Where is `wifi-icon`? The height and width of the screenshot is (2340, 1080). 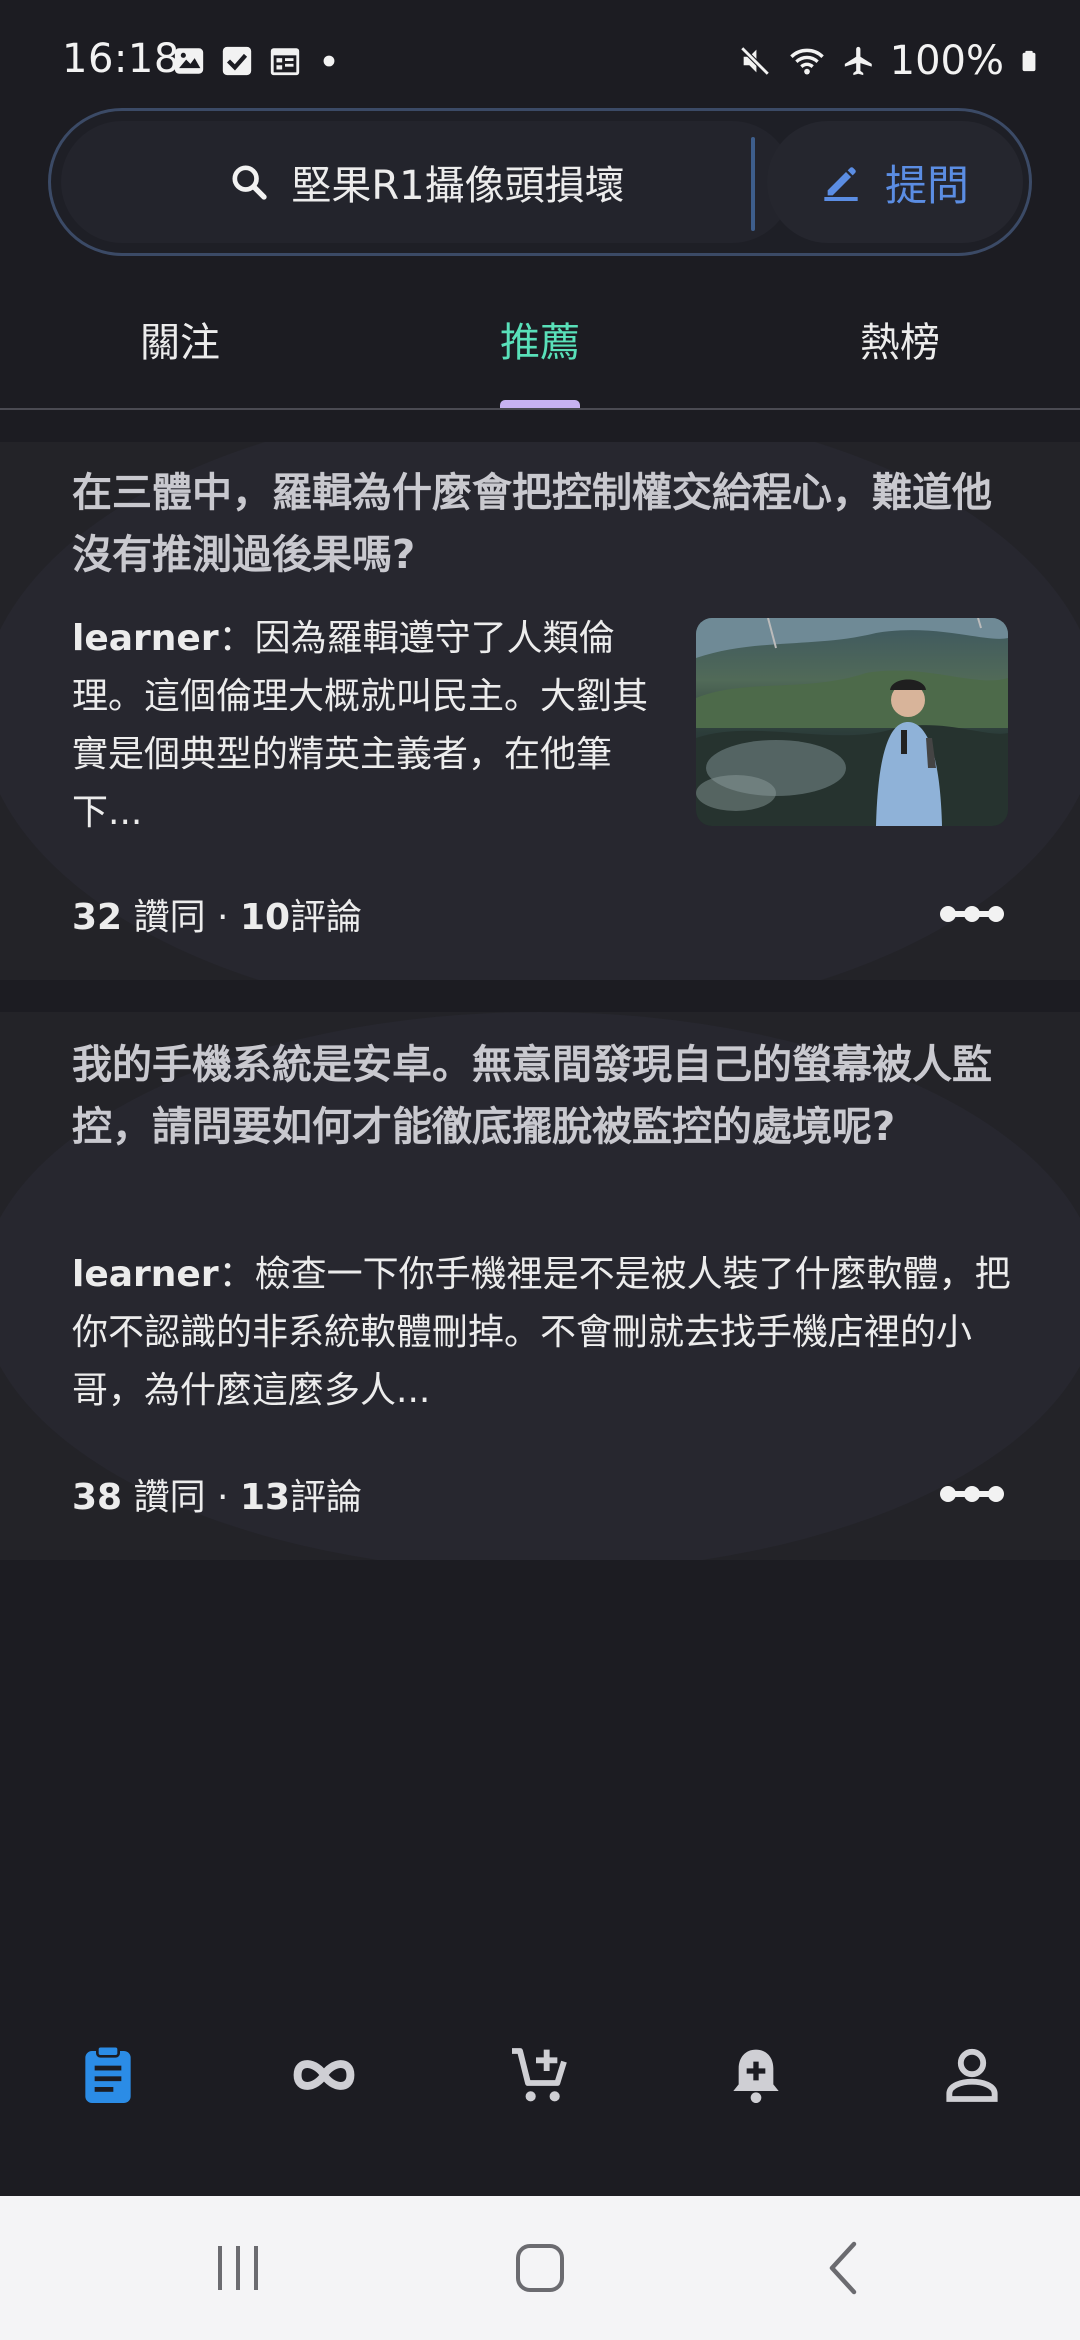
wifi-icon is located at coordinates (806, 61).